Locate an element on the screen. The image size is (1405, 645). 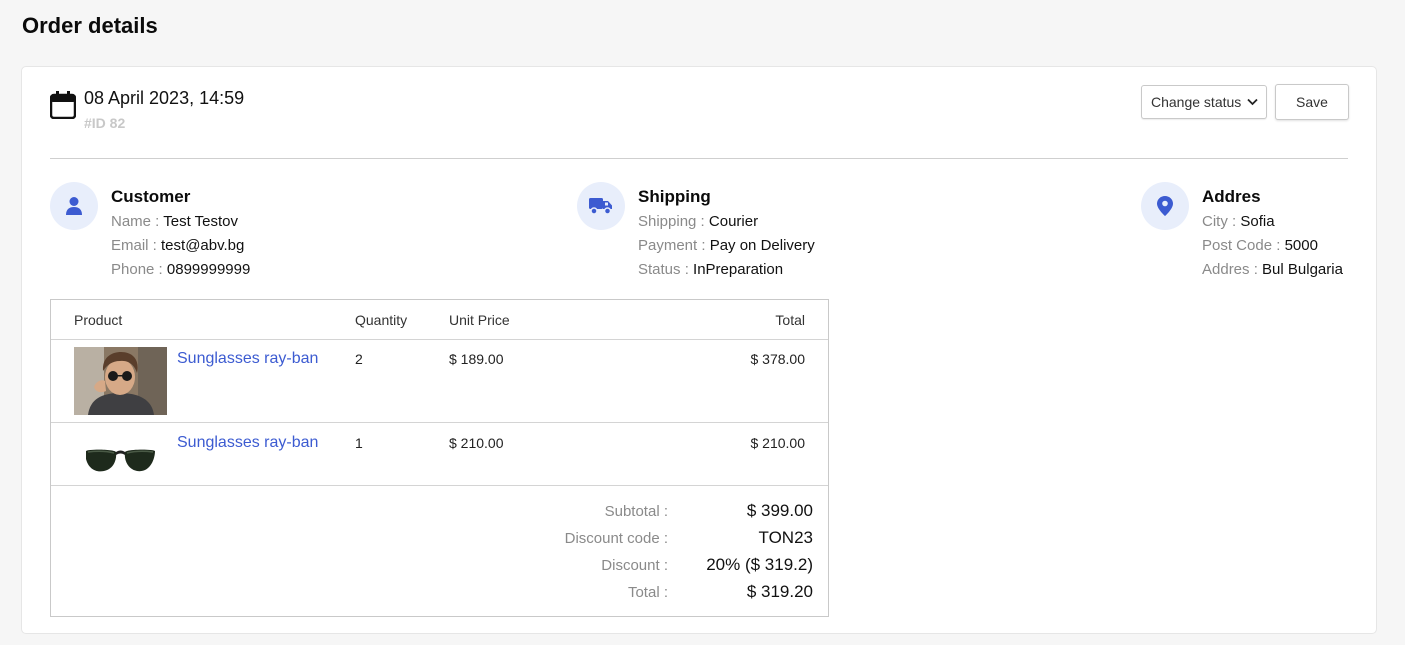
subtotal-label: Subtotal : is located at coordinates (636, 511).